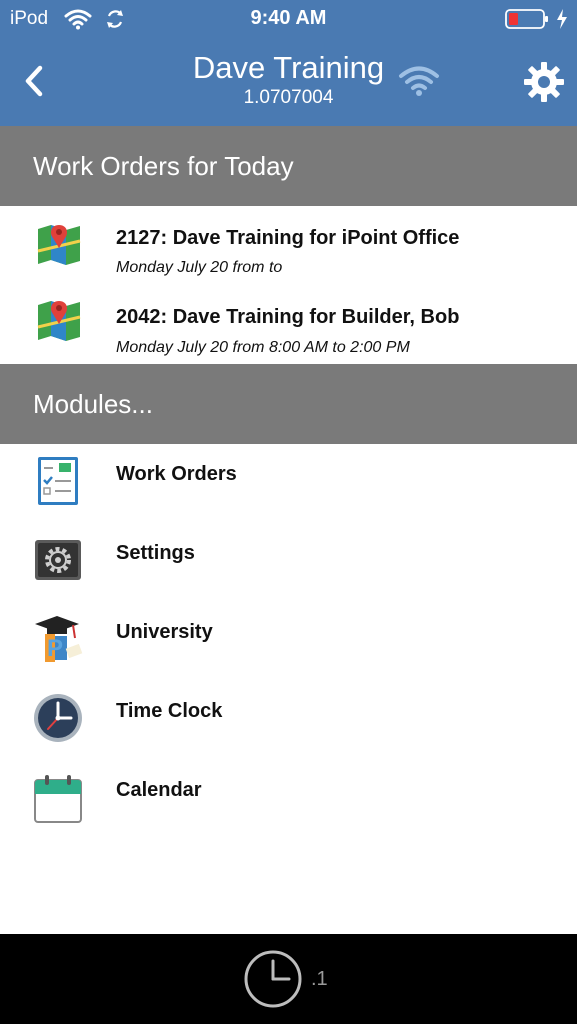 This screenshot has width=577, height=1024. I want to click on module-item-time-clock: Time Clock, so click(288, 720).